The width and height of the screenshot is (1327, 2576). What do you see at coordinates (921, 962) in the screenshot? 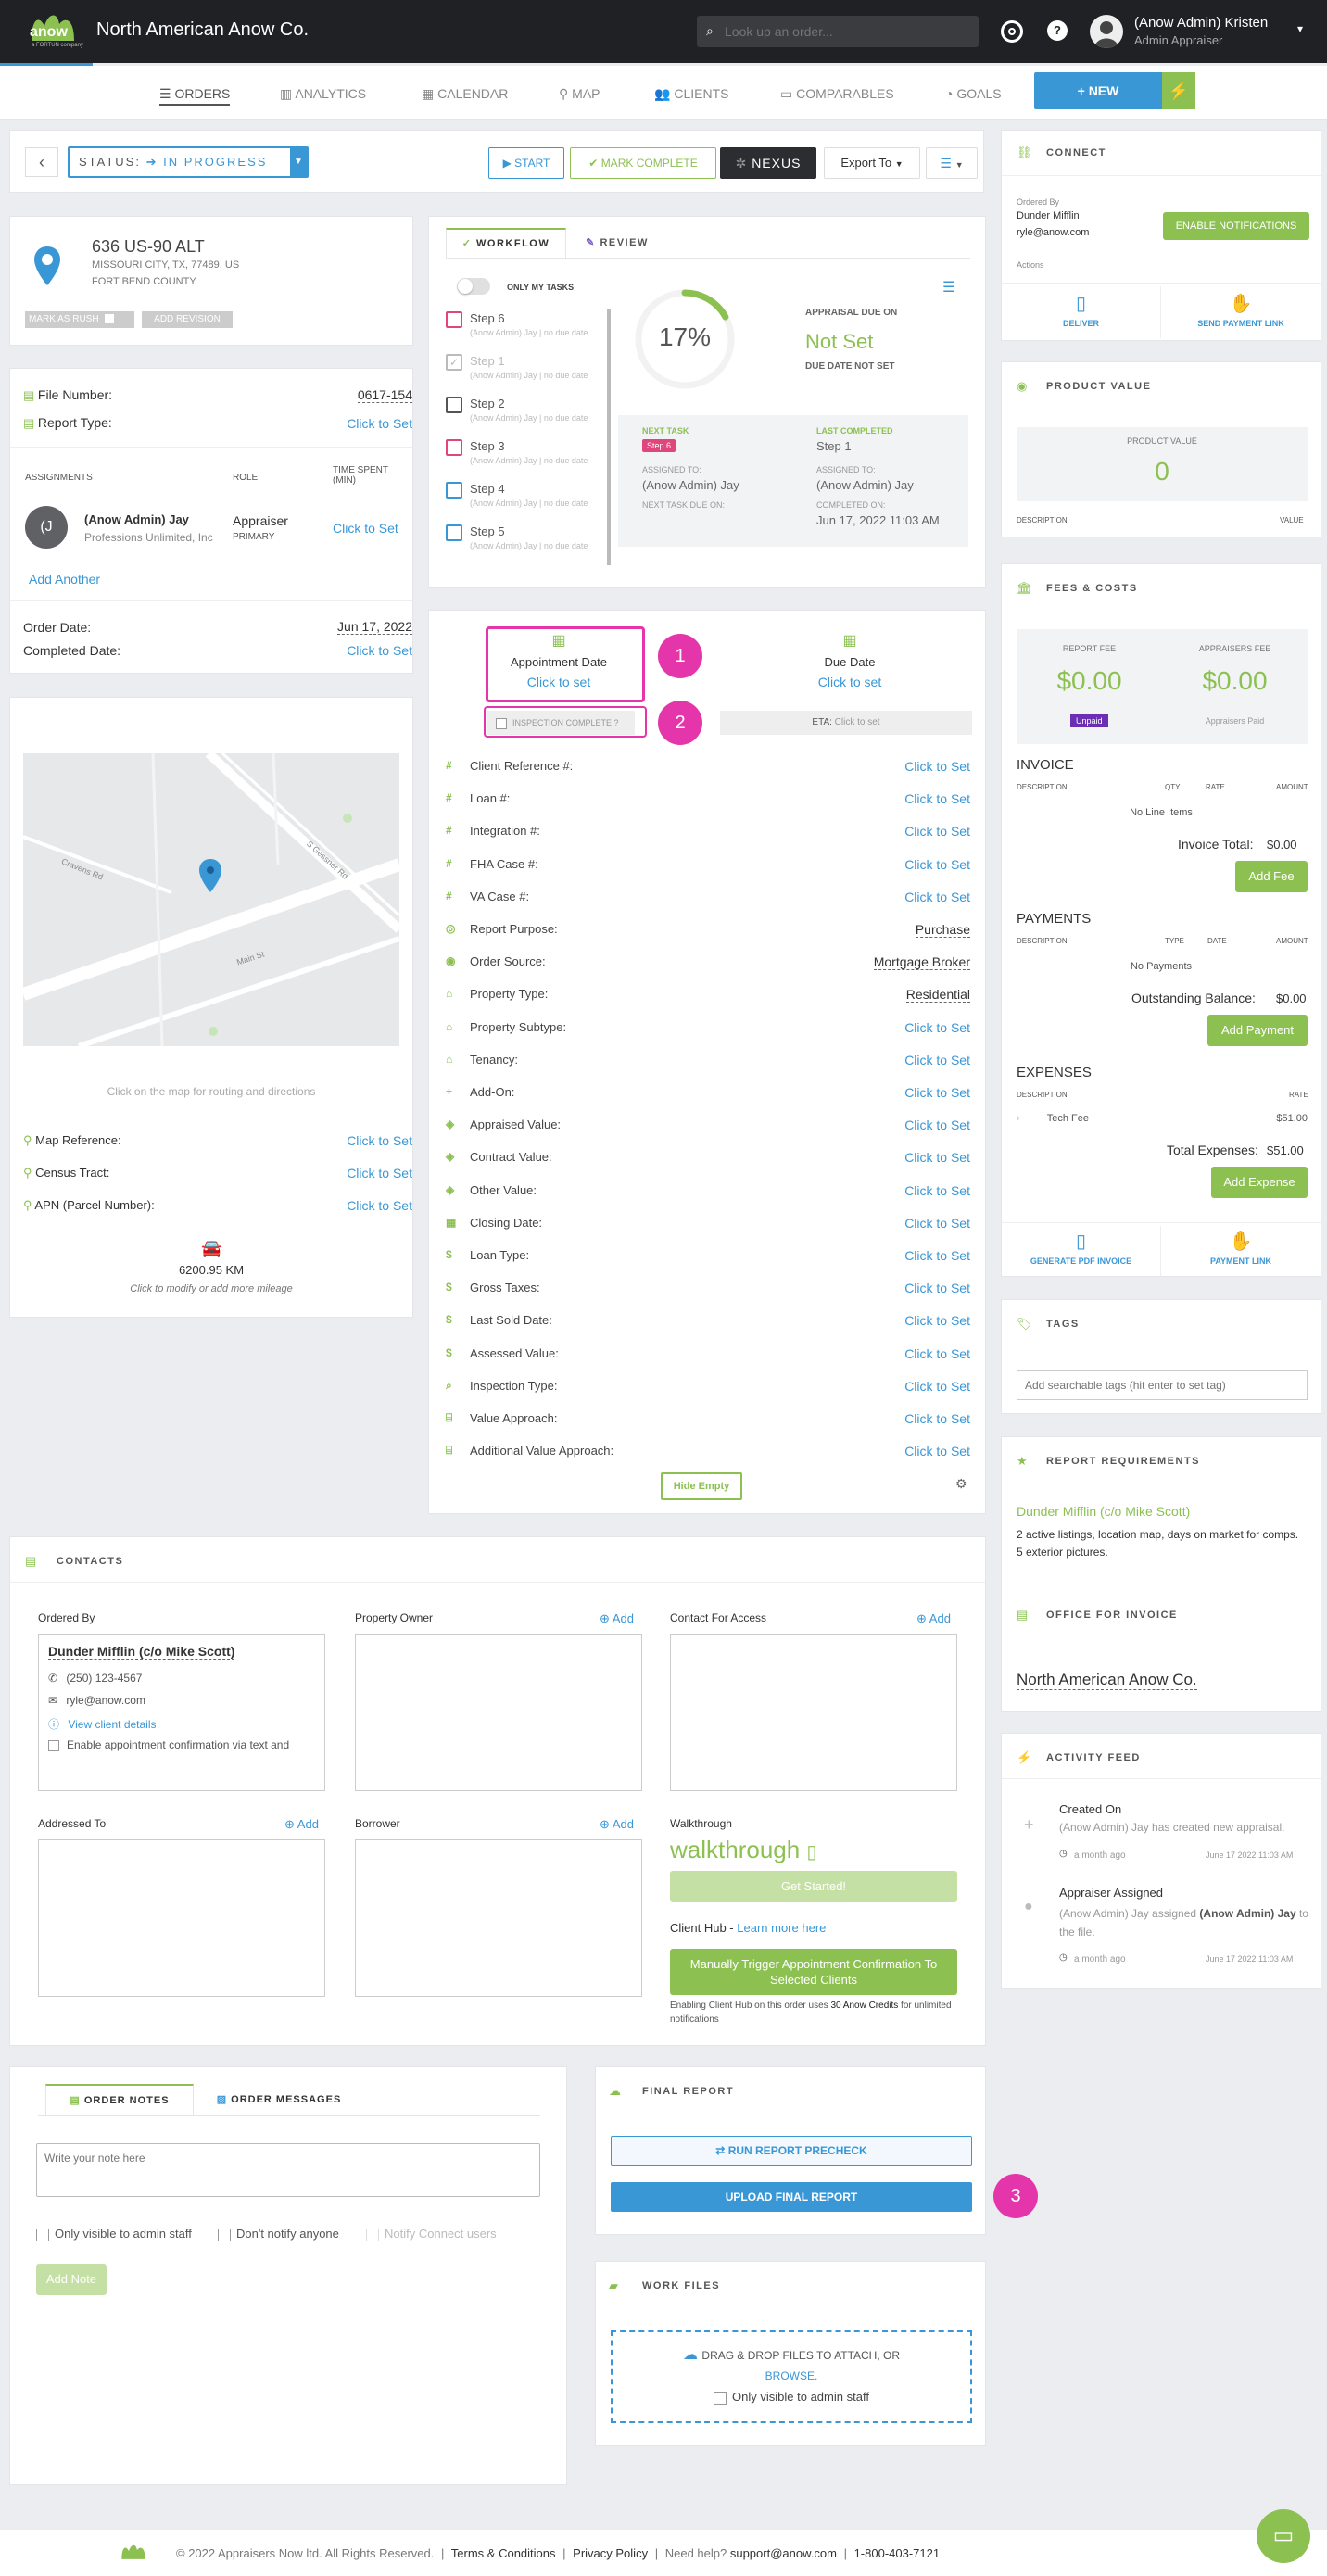
I see `field-value: Mortgage Broker` at bounding box center [921, 962].